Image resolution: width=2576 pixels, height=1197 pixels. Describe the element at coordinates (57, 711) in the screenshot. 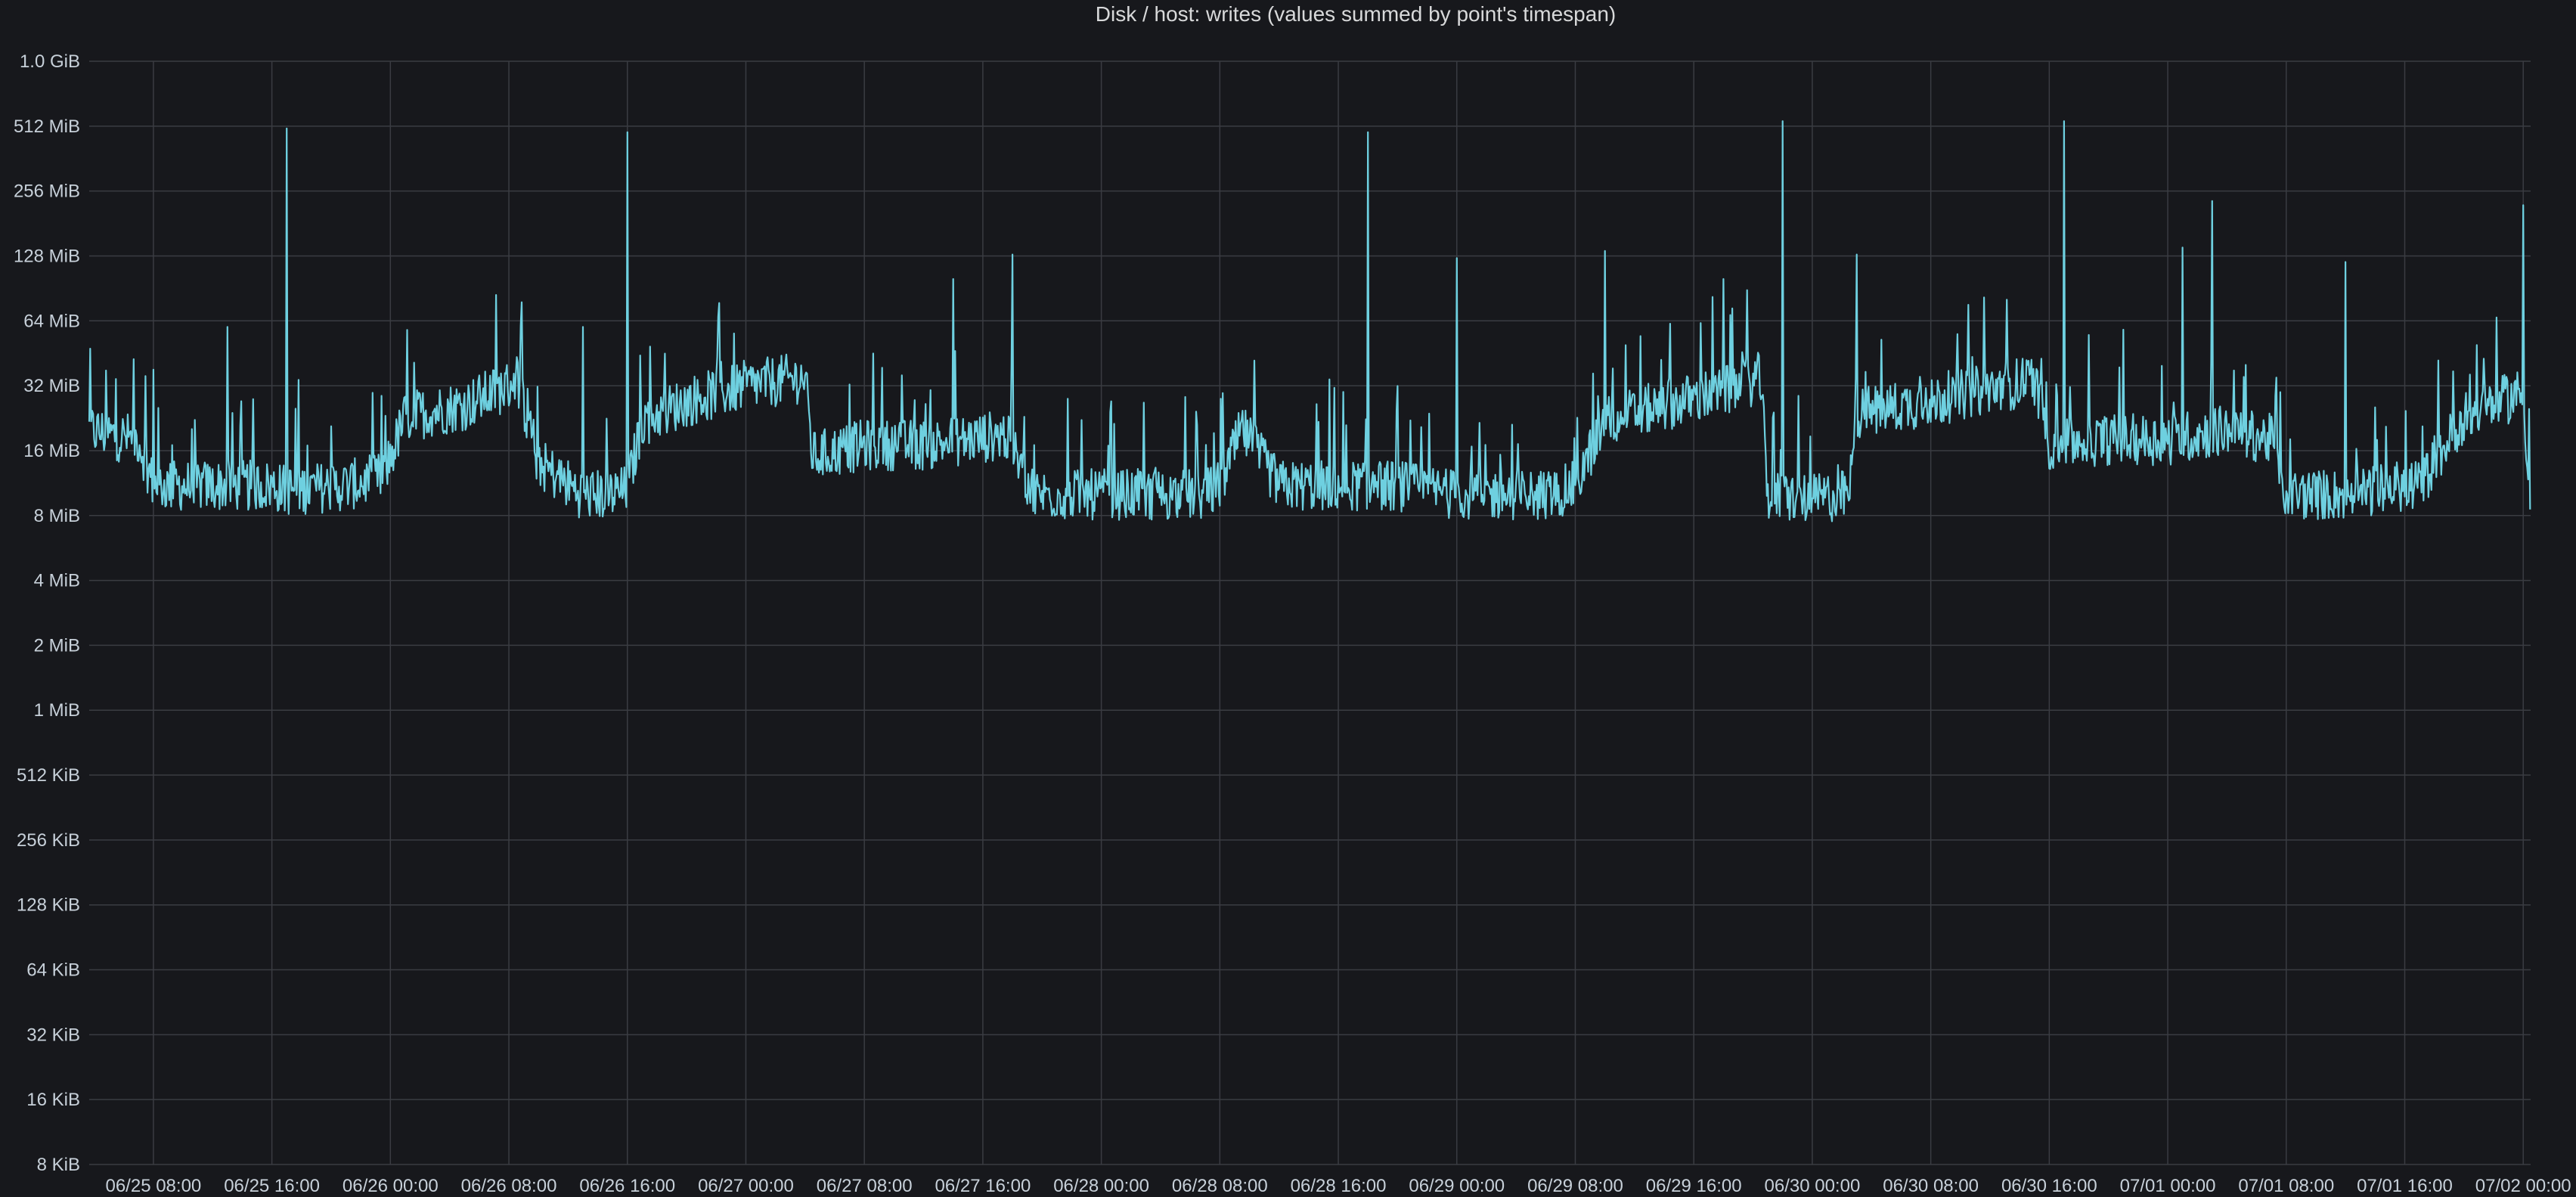

I see `y-tick-label: 1 MiB` at that location.